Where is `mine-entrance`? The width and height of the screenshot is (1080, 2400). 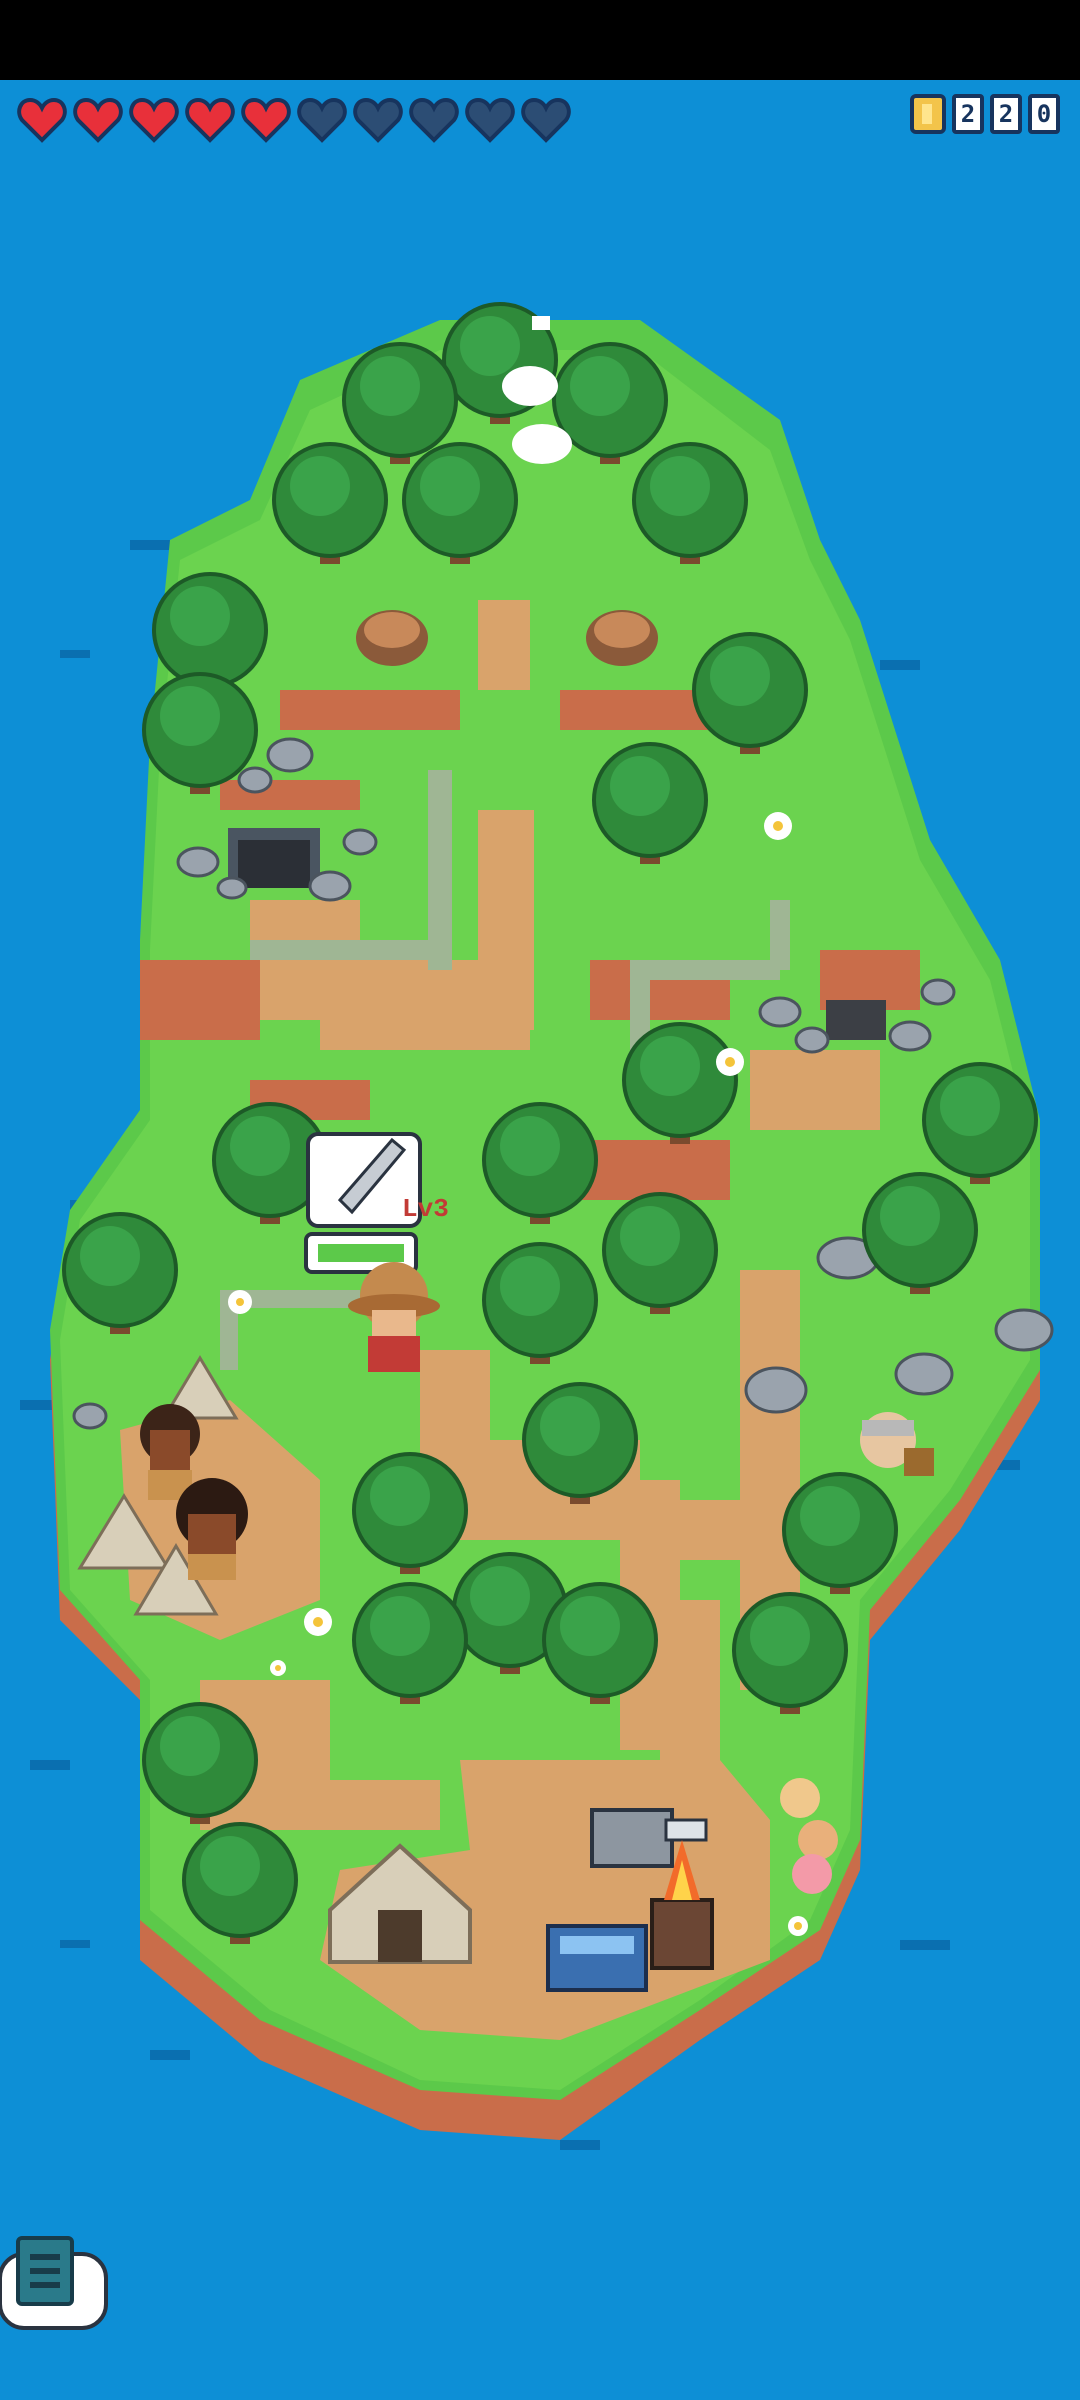
mine-entrance is located at coordinates (274, 858).